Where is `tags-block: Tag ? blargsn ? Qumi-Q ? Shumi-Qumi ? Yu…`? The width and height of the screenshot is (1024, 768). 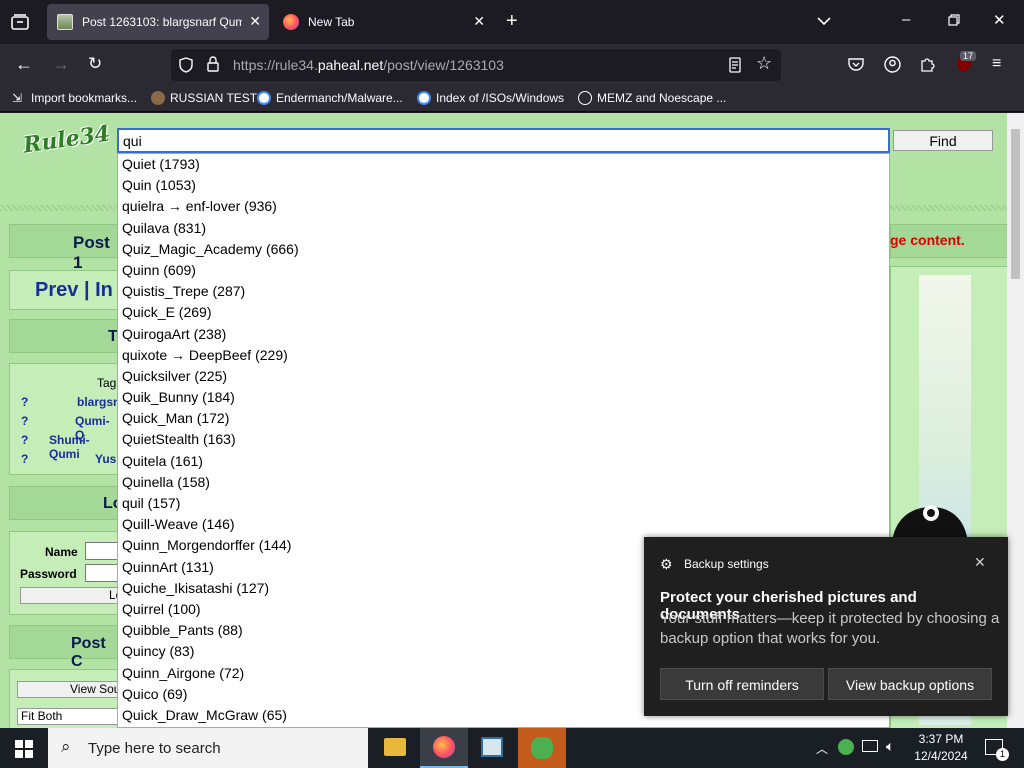 tags-block: Tag ? blargsn ? Qumi-Q ? Shumi-Qumi ? Yu… is located at coordinates (64, 419).